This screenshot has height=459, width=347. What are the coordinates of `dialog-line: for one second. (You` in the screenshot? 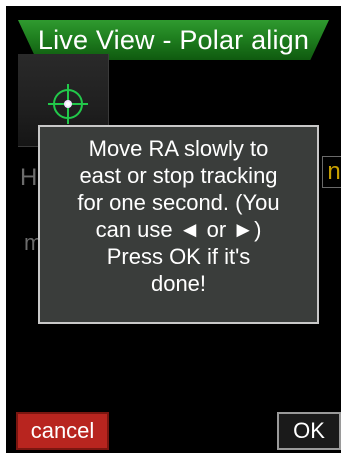 It's located at (178, 202).